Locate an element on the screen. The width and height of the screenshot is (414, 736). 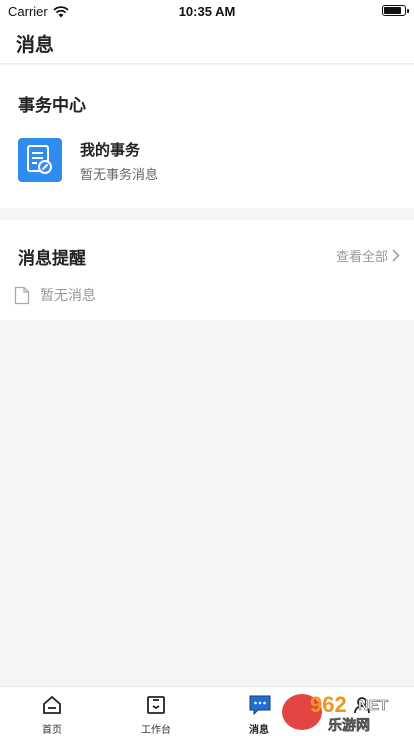
message-icon is located at coordinates (260, 705).